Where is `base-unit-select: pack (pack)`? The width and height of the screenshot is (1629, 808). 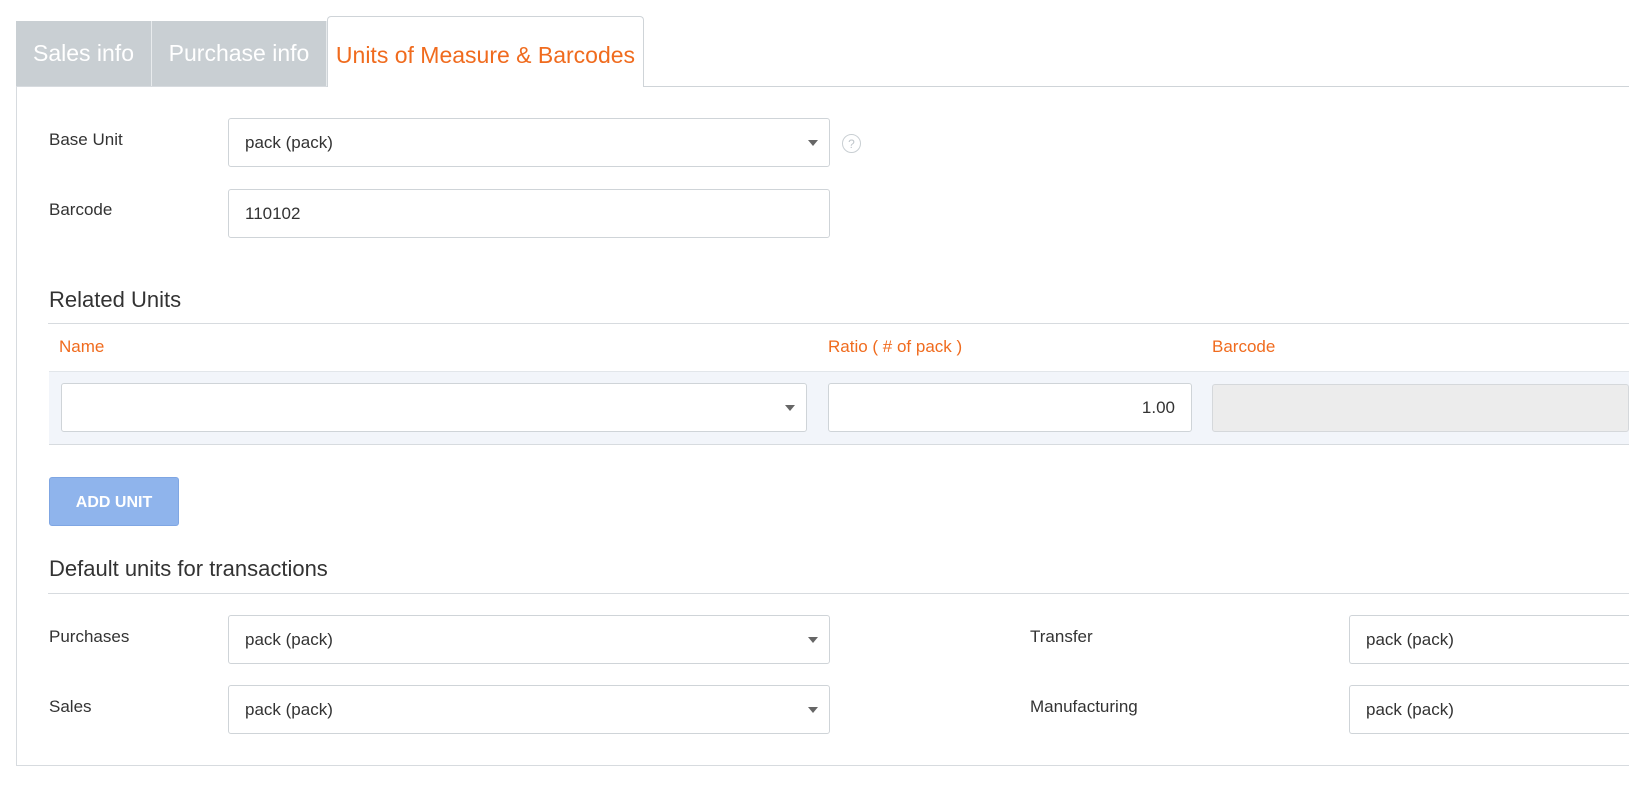
base-unit-select: pack (pack) is located at coordinates (529, 142).